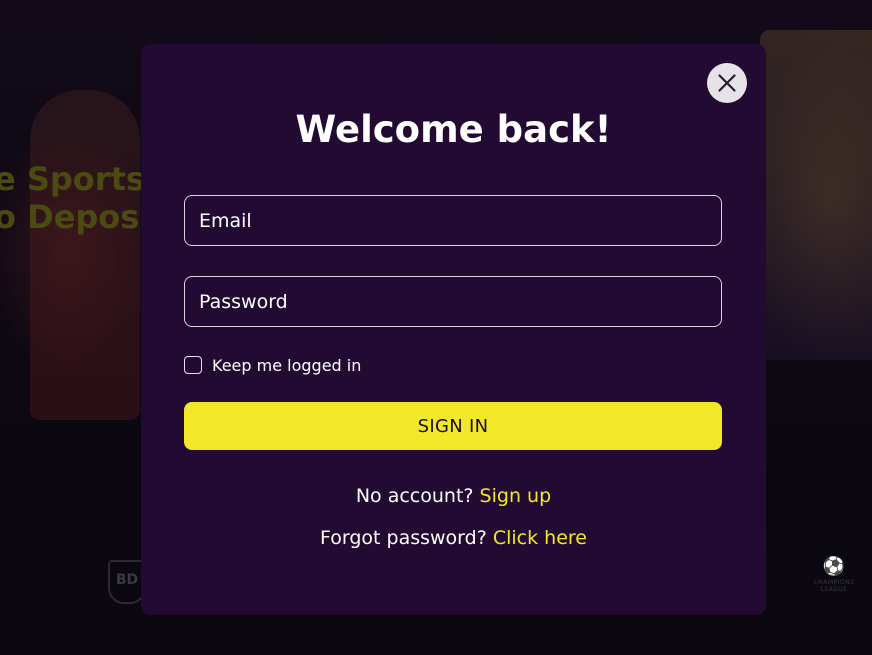 The width and height of the screenshot is (872, 655). I want to click on modal-title: Welcome back!, so click(453, 129).